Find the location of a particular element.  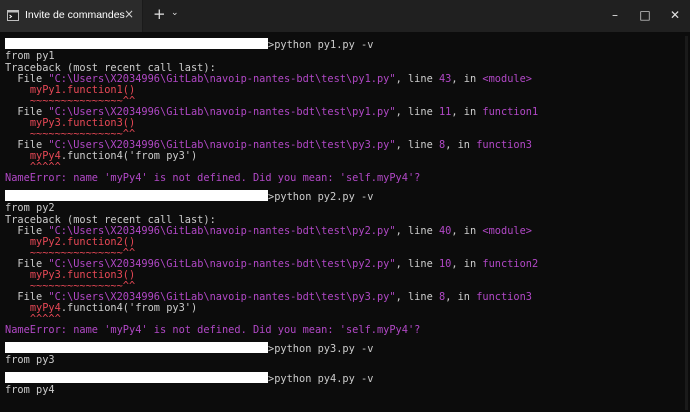

chevron-down-icon: ⌄ is located at coordinates (175, 13).